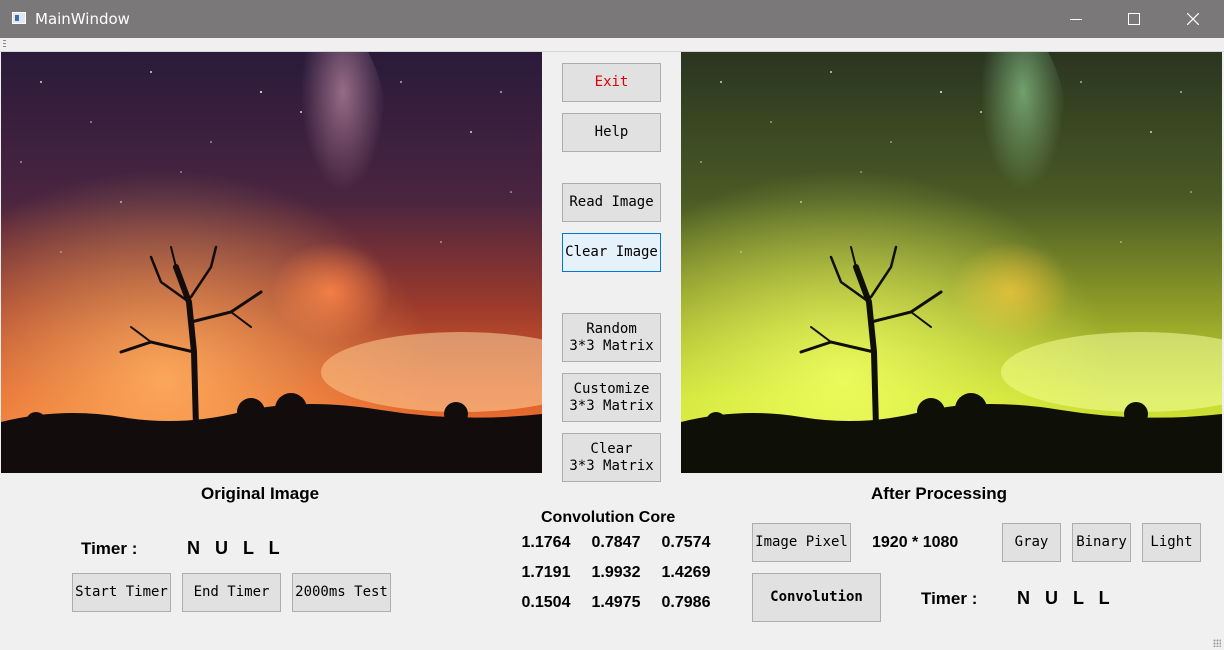  Describe the element at coordinates (616, 542) in the screenshot. I see `matrix-cell-r0c1: 0.7847` at that location.